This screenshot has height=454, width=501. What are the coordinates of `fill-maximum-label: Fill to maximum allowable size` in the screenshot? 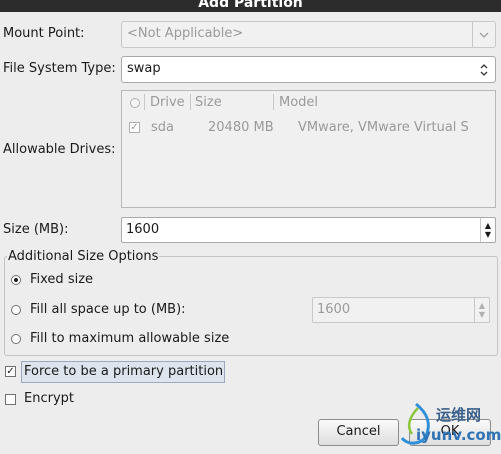 It's located at (129, 338).